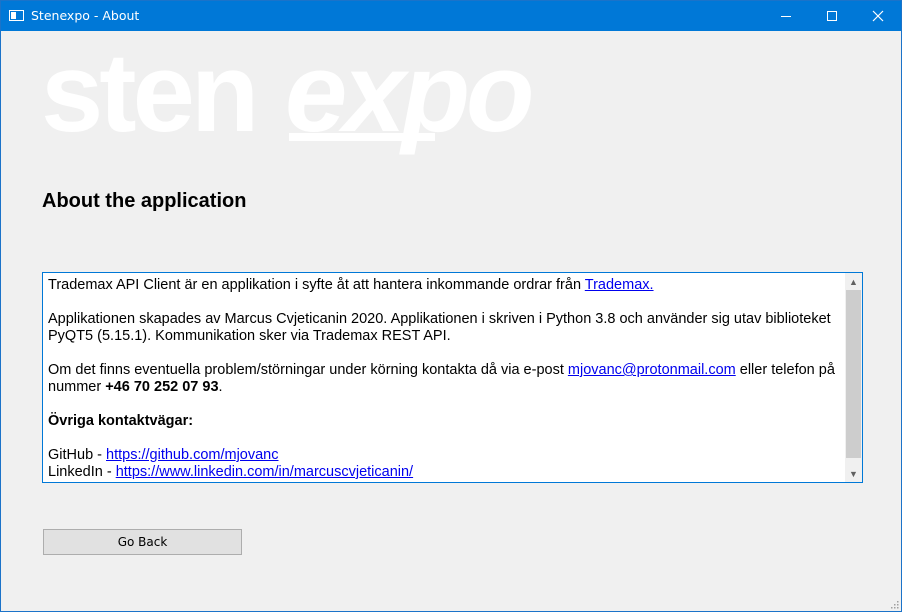 The image size is (902, 612). Describe the element at coordinates (77, 455) in the screenshot. I see `github-label: GitHub -` at that location.